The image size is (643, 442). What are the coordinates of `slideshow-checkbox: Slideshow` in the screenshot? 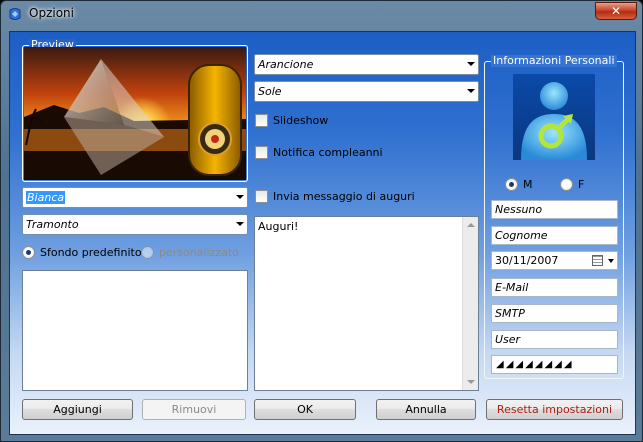 It's located at (291, 120).